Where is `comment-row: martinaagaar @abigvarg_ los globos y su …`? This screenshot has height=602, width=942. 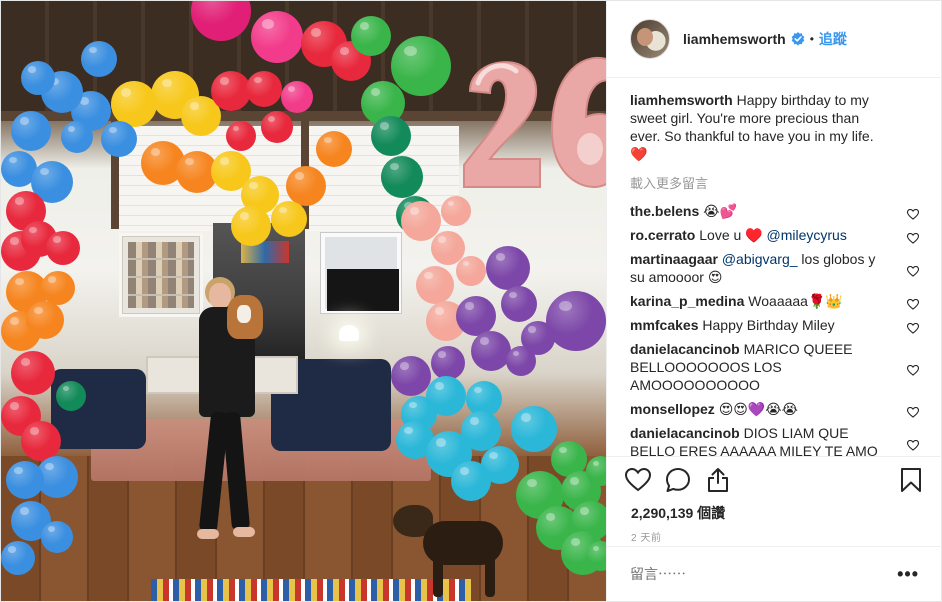 comment-row: martinaagaar @abigvarg_ los globos y su … is located at coordinates (775, 268).